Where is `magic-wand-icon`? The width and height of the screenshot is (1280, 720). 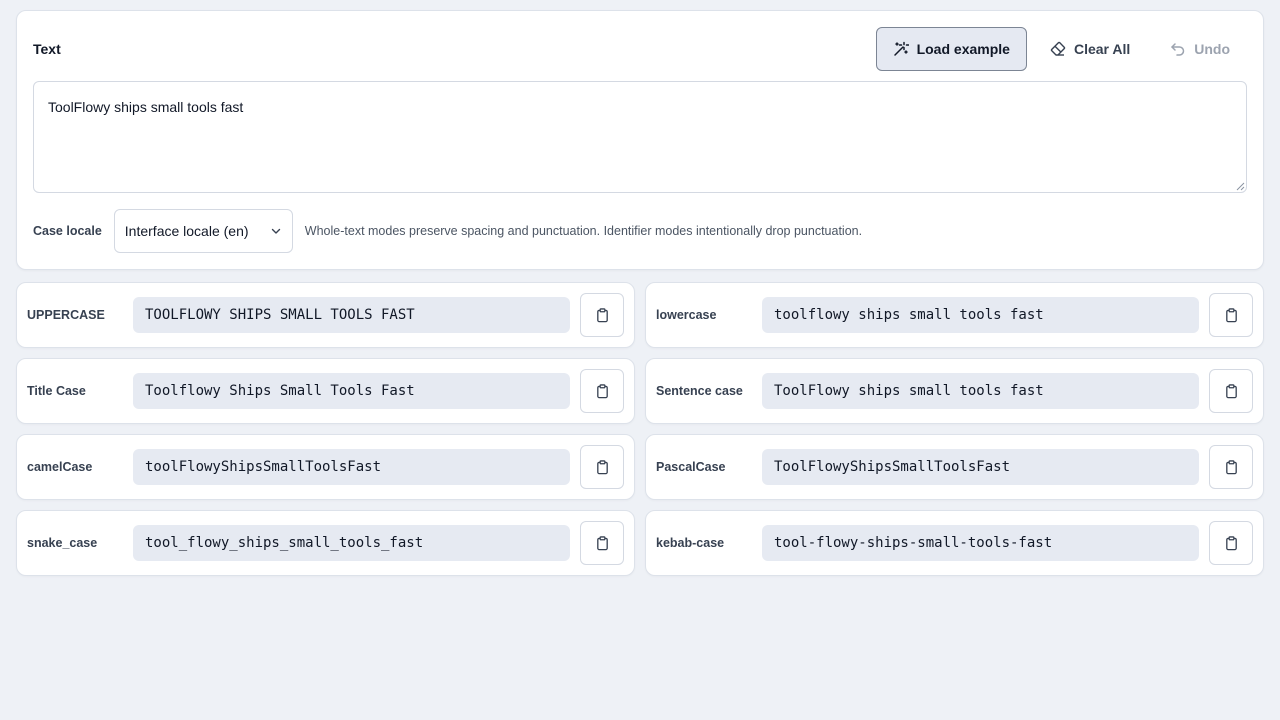
magic-wand-icon is located at coordinates (901, 48).